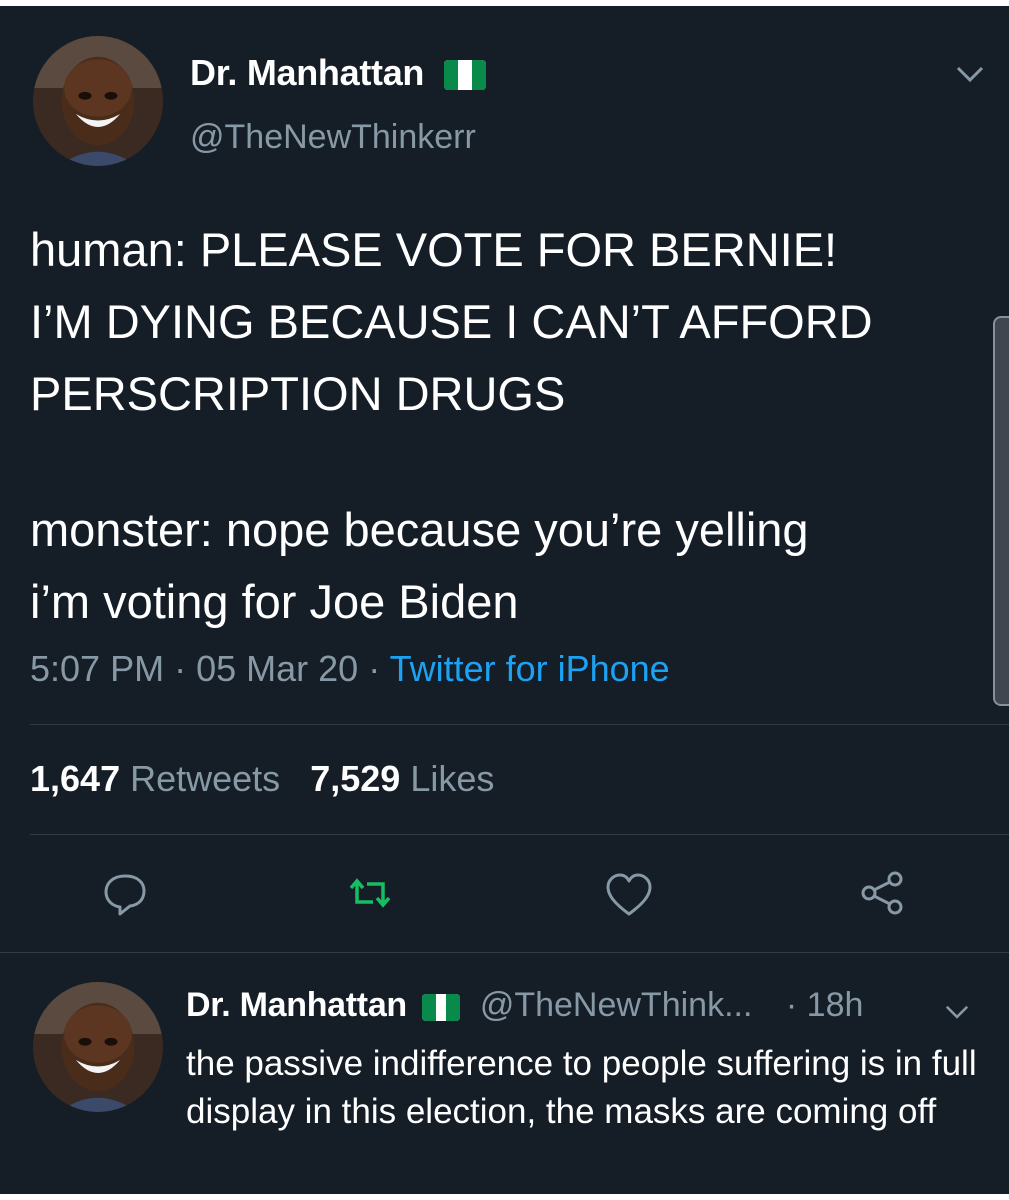  Describe the element at coordinates (835, 1005) in the screenshot. I see `reply-time: 18h` at that location.